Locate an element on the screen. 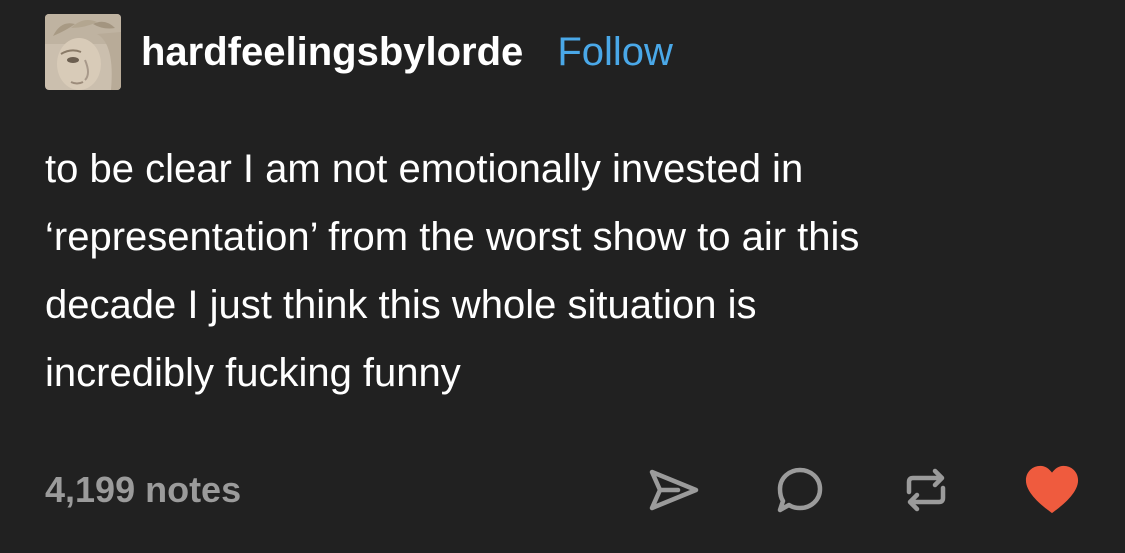  share-button is located at coordinates (674, 490).